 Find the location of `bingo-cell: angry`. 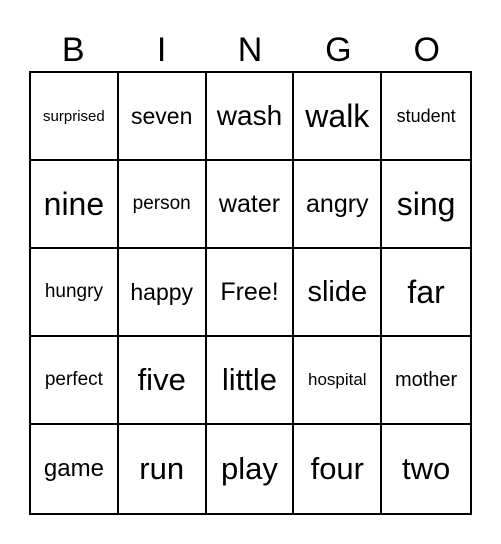

bingo-cell: angry is located at coordinates (338, 205).